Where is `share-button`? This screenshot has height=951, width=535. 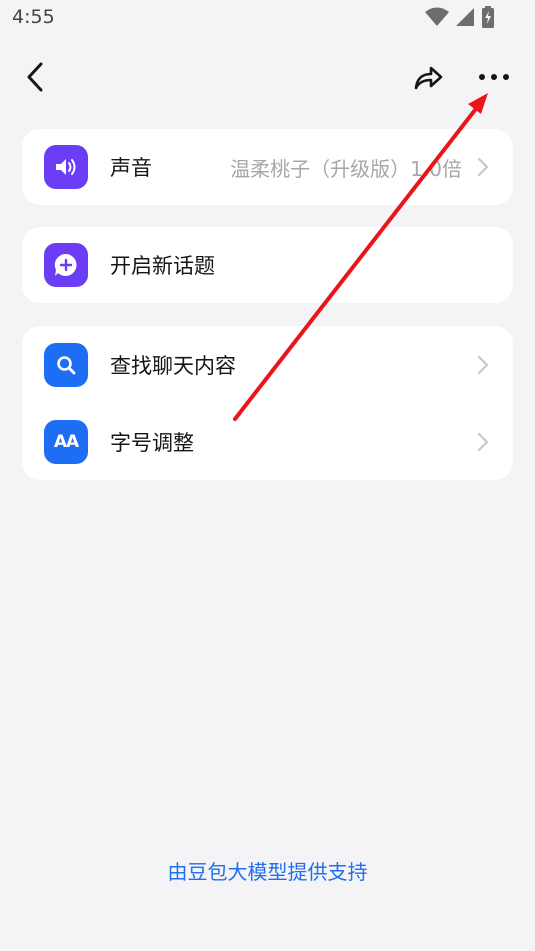 share-button is located at coordinates (428, 77).